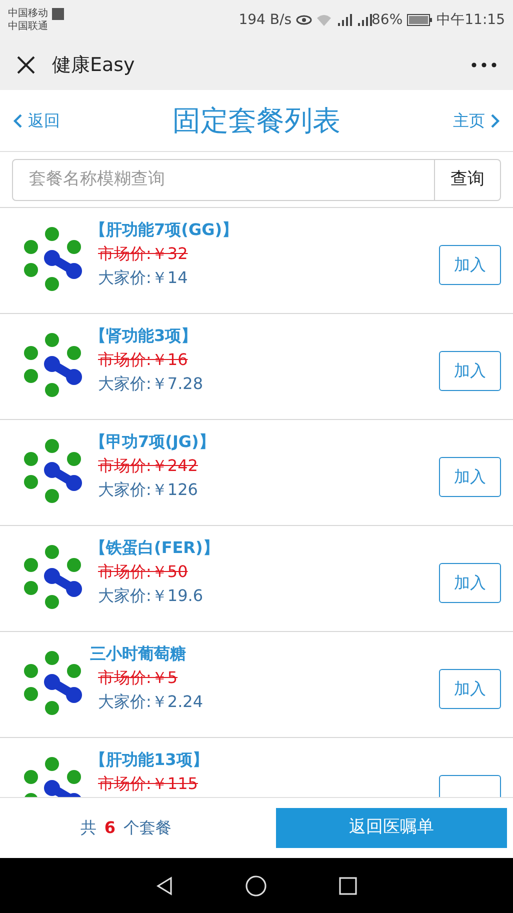 Image resolution: width=513 pixels, height=913 pixels. What do you see at coordinates (223, 179) in the screenshot?
I see `search-field: 套餐名称模糊查询` at bounding box center [223, 179].